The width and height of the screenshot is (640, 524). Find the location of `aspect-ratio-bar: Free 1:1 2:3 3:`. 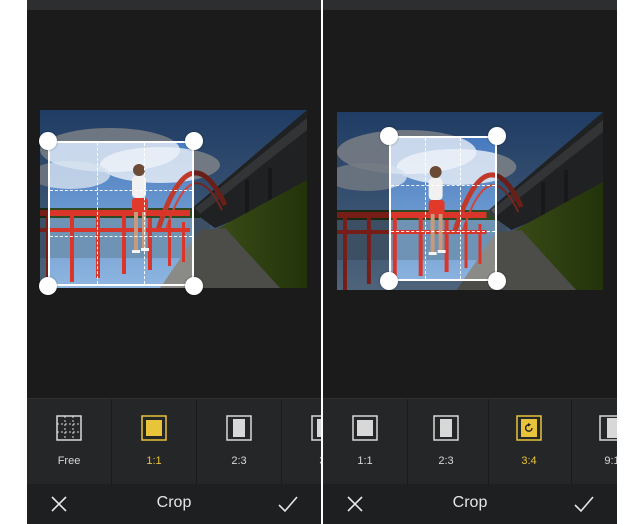

aspect-ratio-bar: Free 1:1 2:3 3: is located at coordinates (174, 441).